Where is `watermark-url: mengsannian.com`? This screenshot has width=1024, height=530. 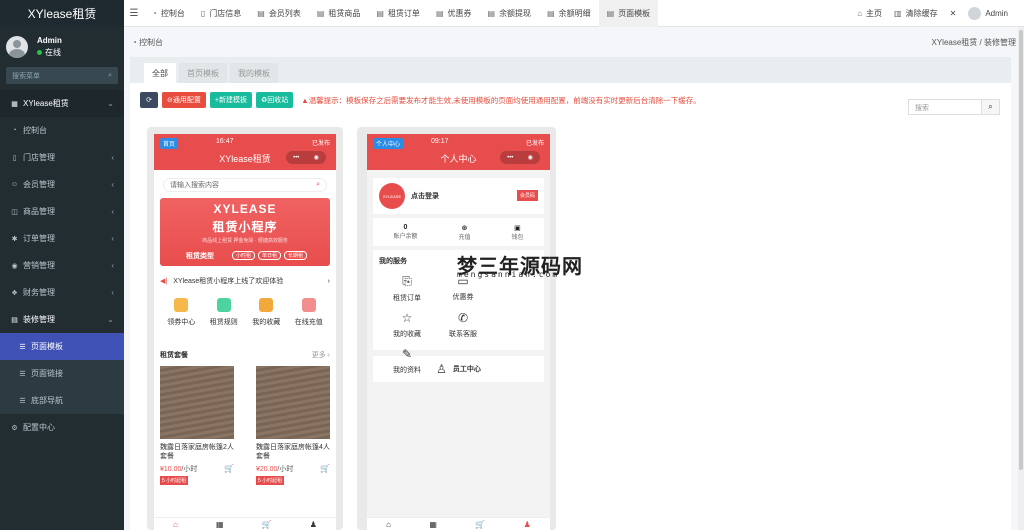
watermark-url: mengsannian.com is located at coordinates (508, 274).